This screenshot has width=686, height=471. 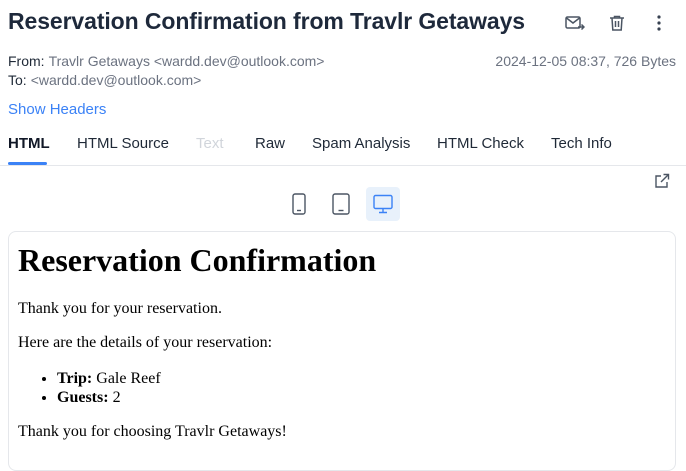 What do you see at coordinates (585, 61) in the screenshot?
I see `date-size: 2024-12-05 08:37, 726 Bytes` at bounding box center [585, 61].